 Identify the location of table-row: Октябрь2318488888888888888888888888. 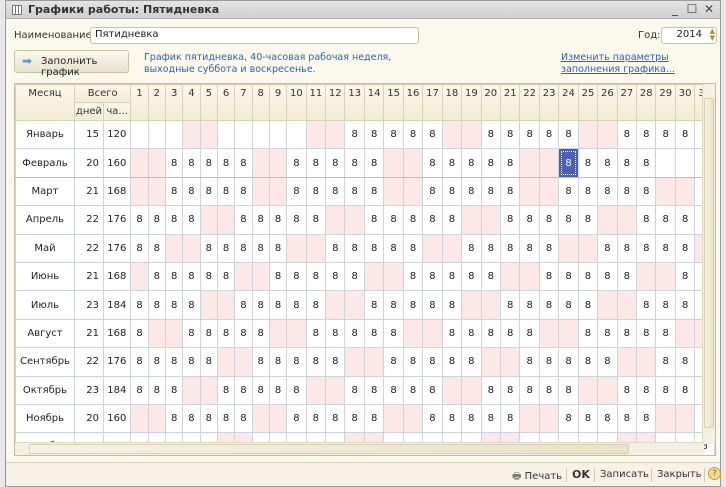
(365, 390).